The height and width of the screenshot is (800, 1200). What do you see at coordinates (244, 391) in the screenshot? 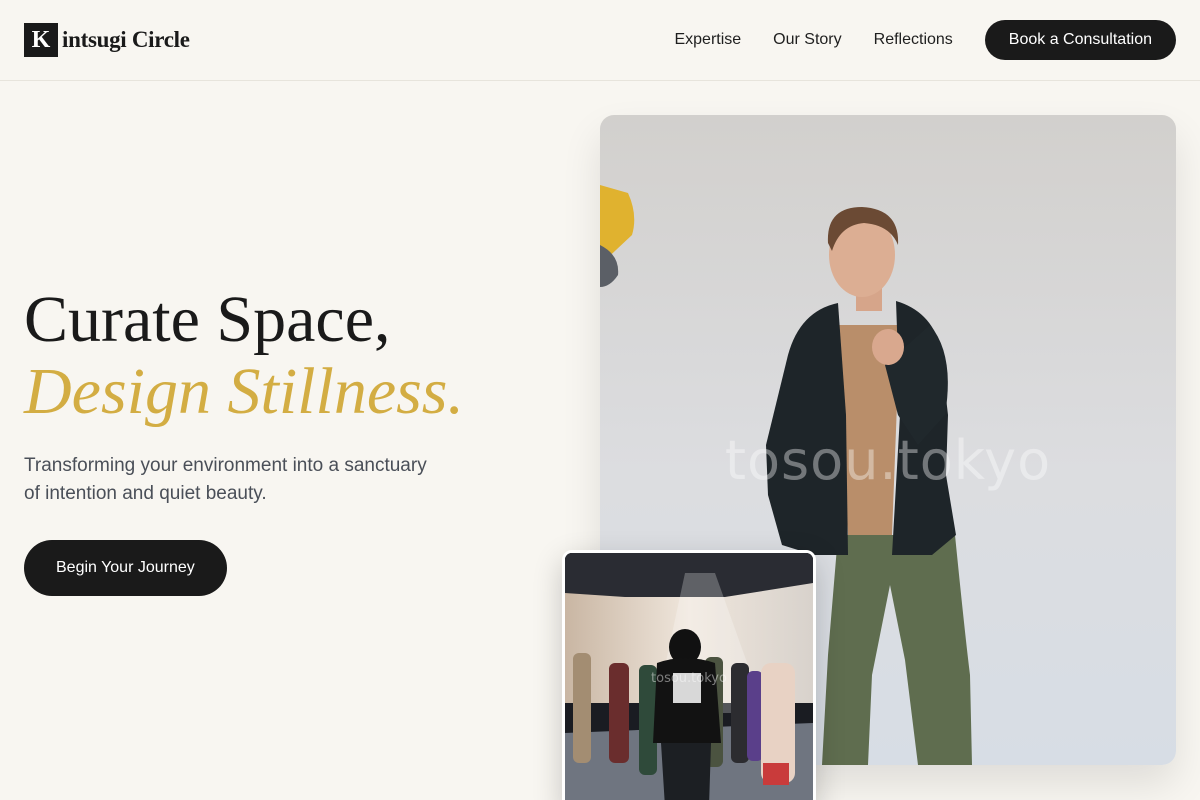
I see `hero-title-line2: Design Stillness.` at bounding box center [244, 391].